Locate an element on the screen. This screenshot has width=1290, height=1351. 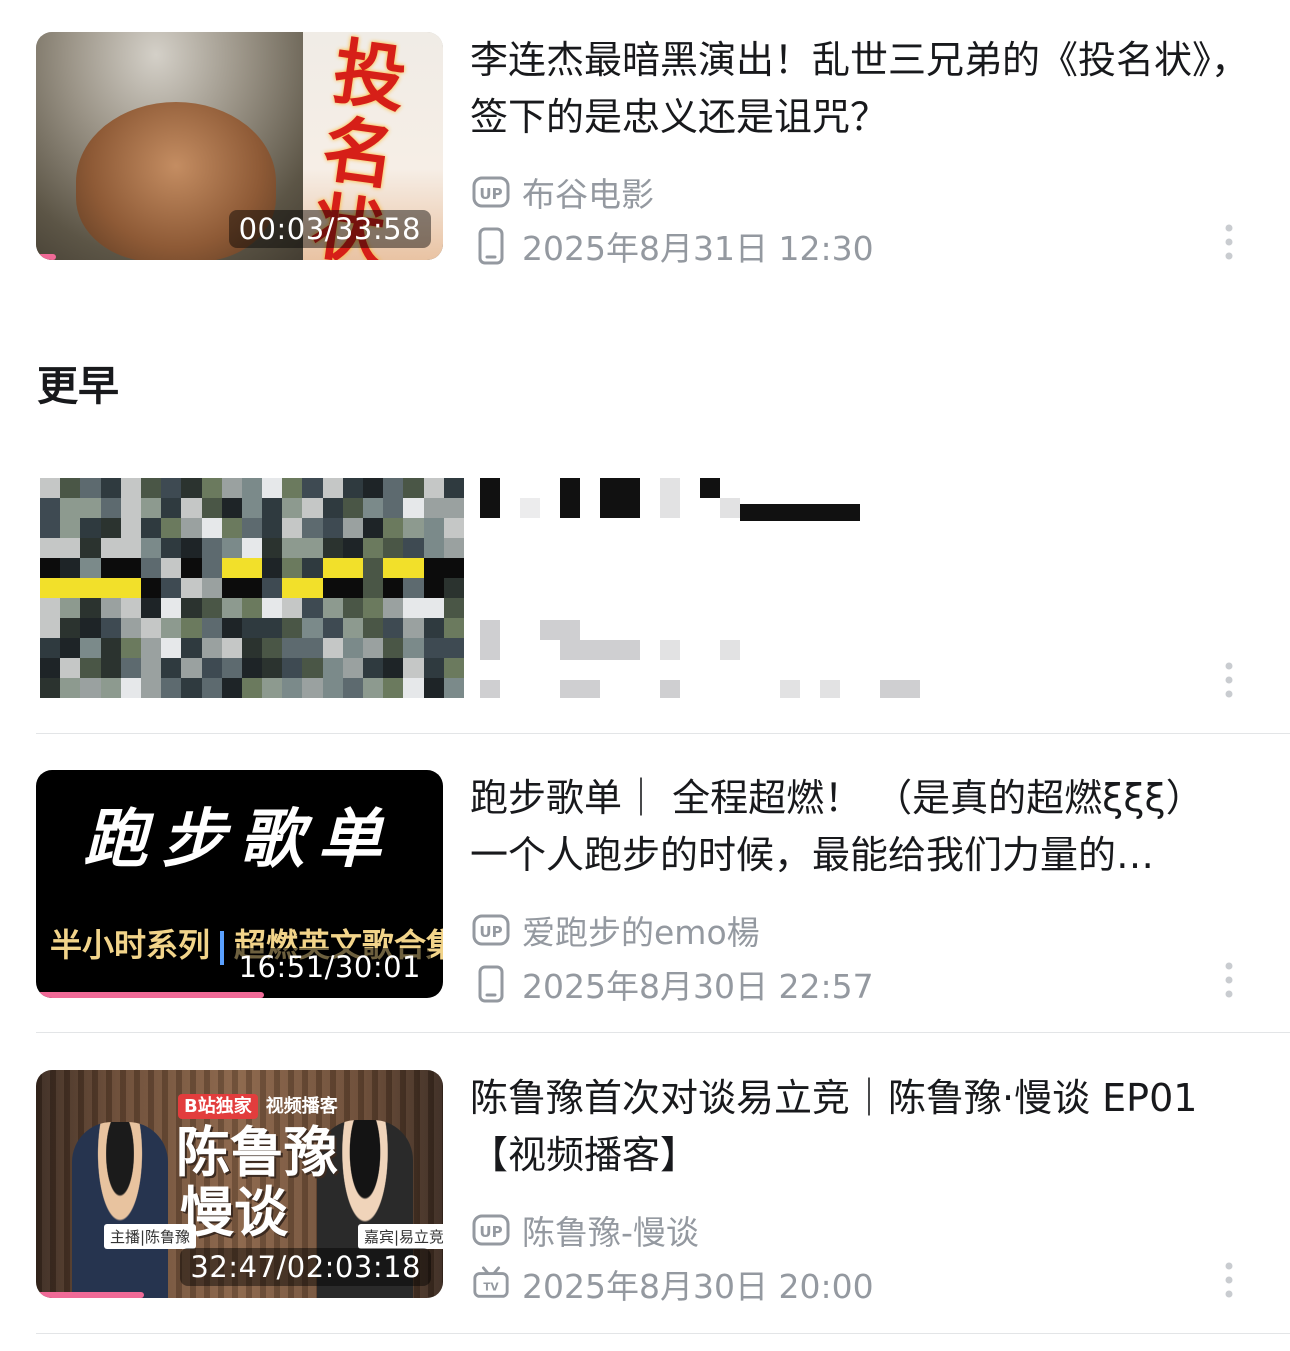
watch-datetime: 2025年8月30日 20:00 is located at coordinates (698, 1286).